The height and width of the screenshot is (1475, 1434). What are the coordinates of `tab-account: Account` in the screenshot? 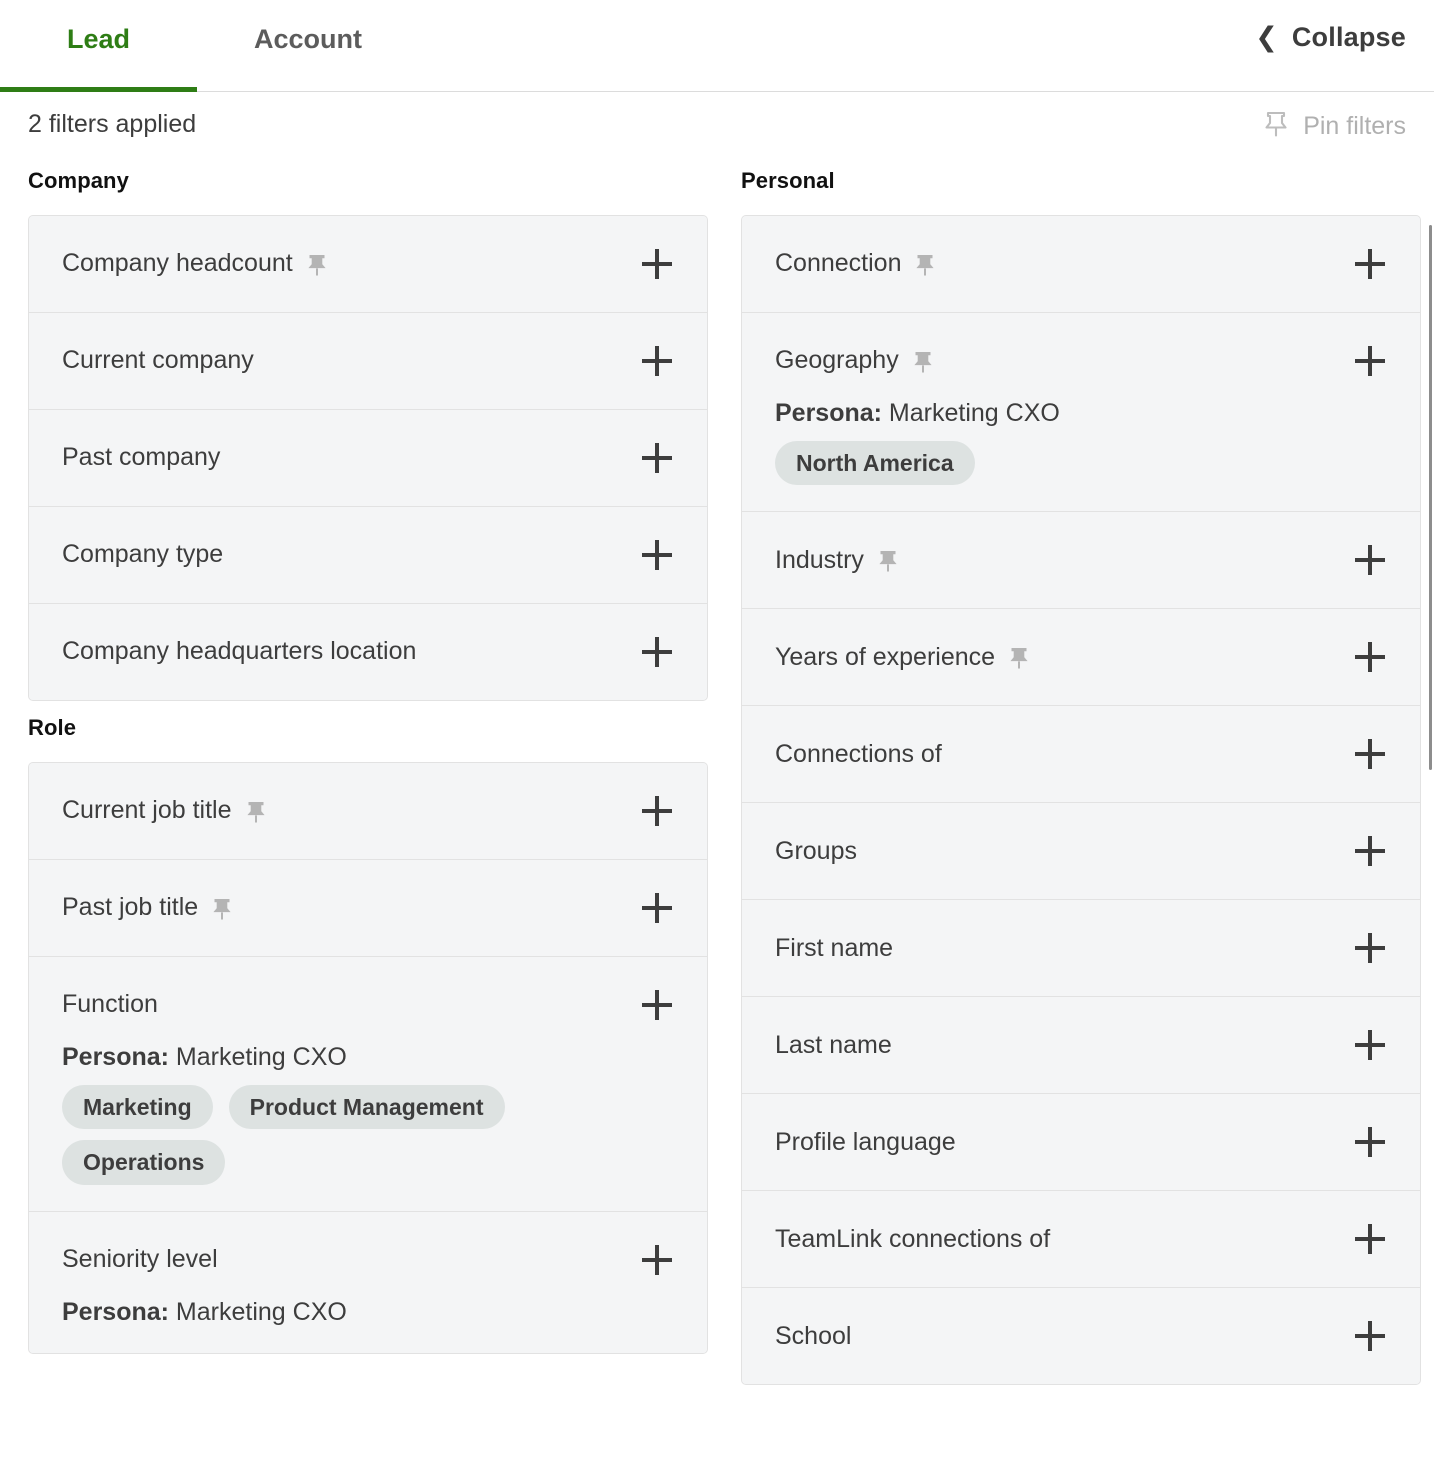 It's located at (308, 46).